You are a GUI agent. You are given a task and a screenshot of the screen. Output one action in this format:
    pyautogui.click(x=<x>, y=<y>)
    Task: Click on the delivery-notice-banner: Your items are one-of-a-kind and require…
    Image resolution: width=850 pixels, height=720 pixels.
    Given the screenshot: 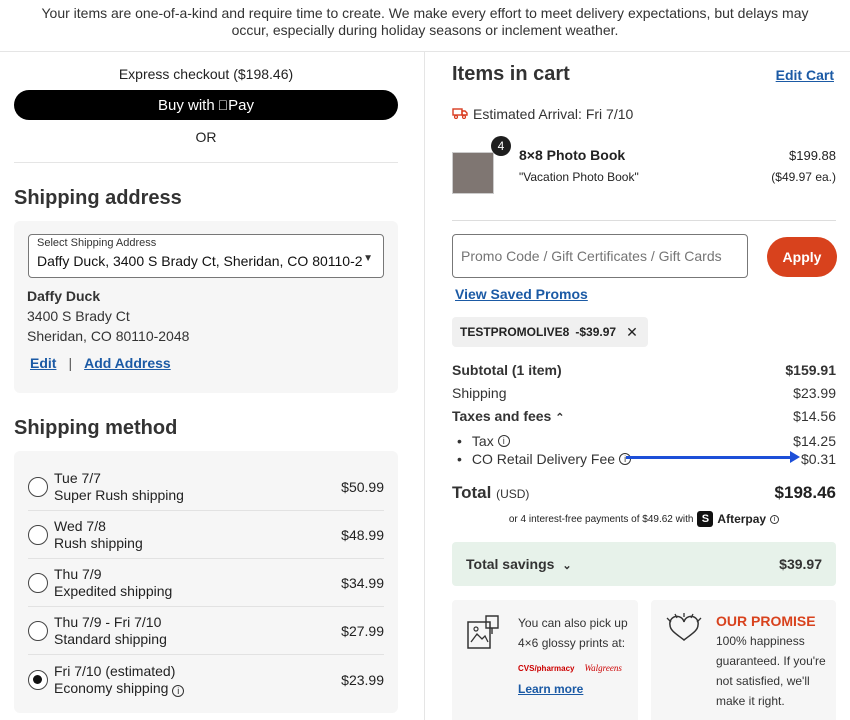 What is the action you would take?
    pyautogui.click(x=425, y=26)
    